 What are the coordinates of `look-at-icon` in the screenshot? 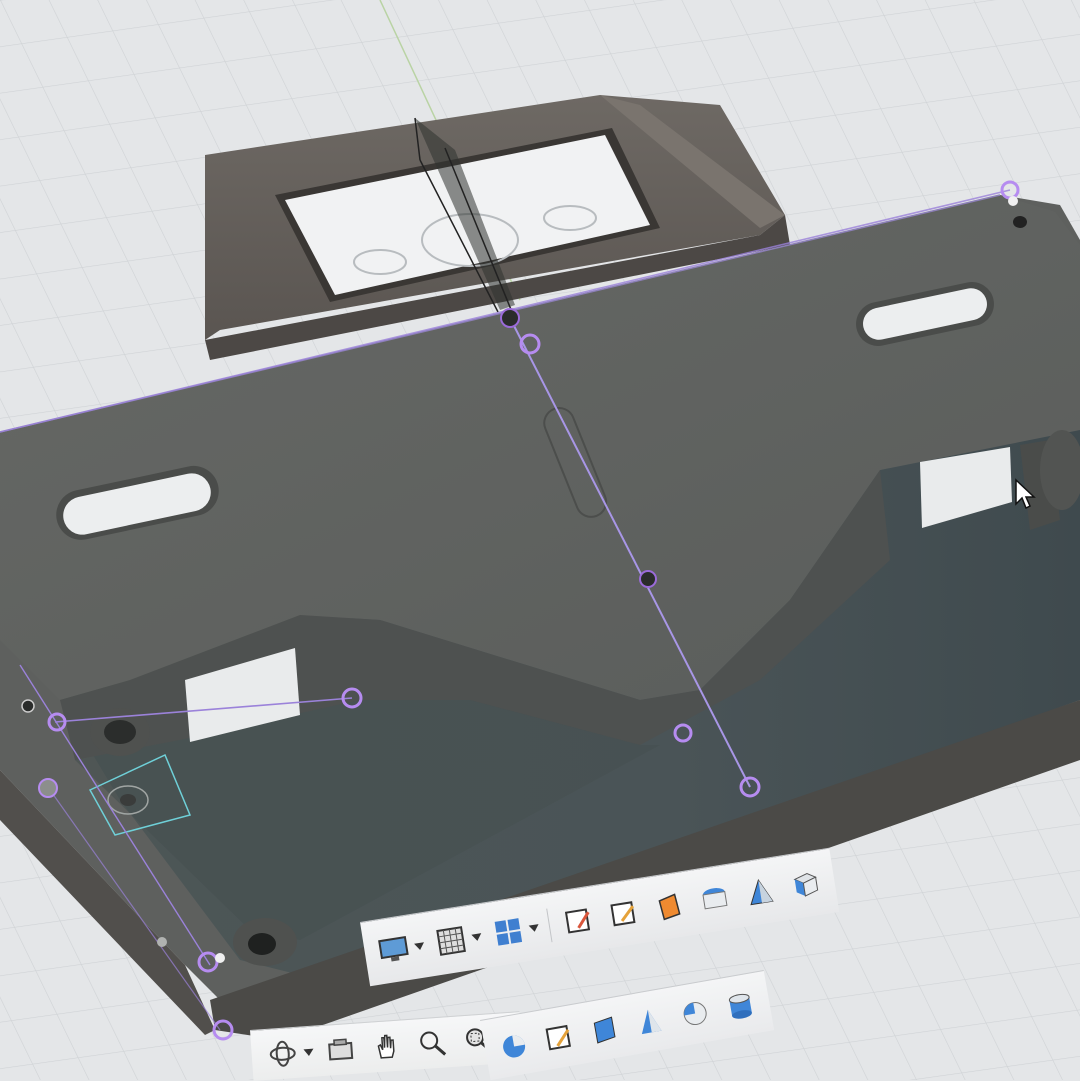 It's located at (341, 1049).